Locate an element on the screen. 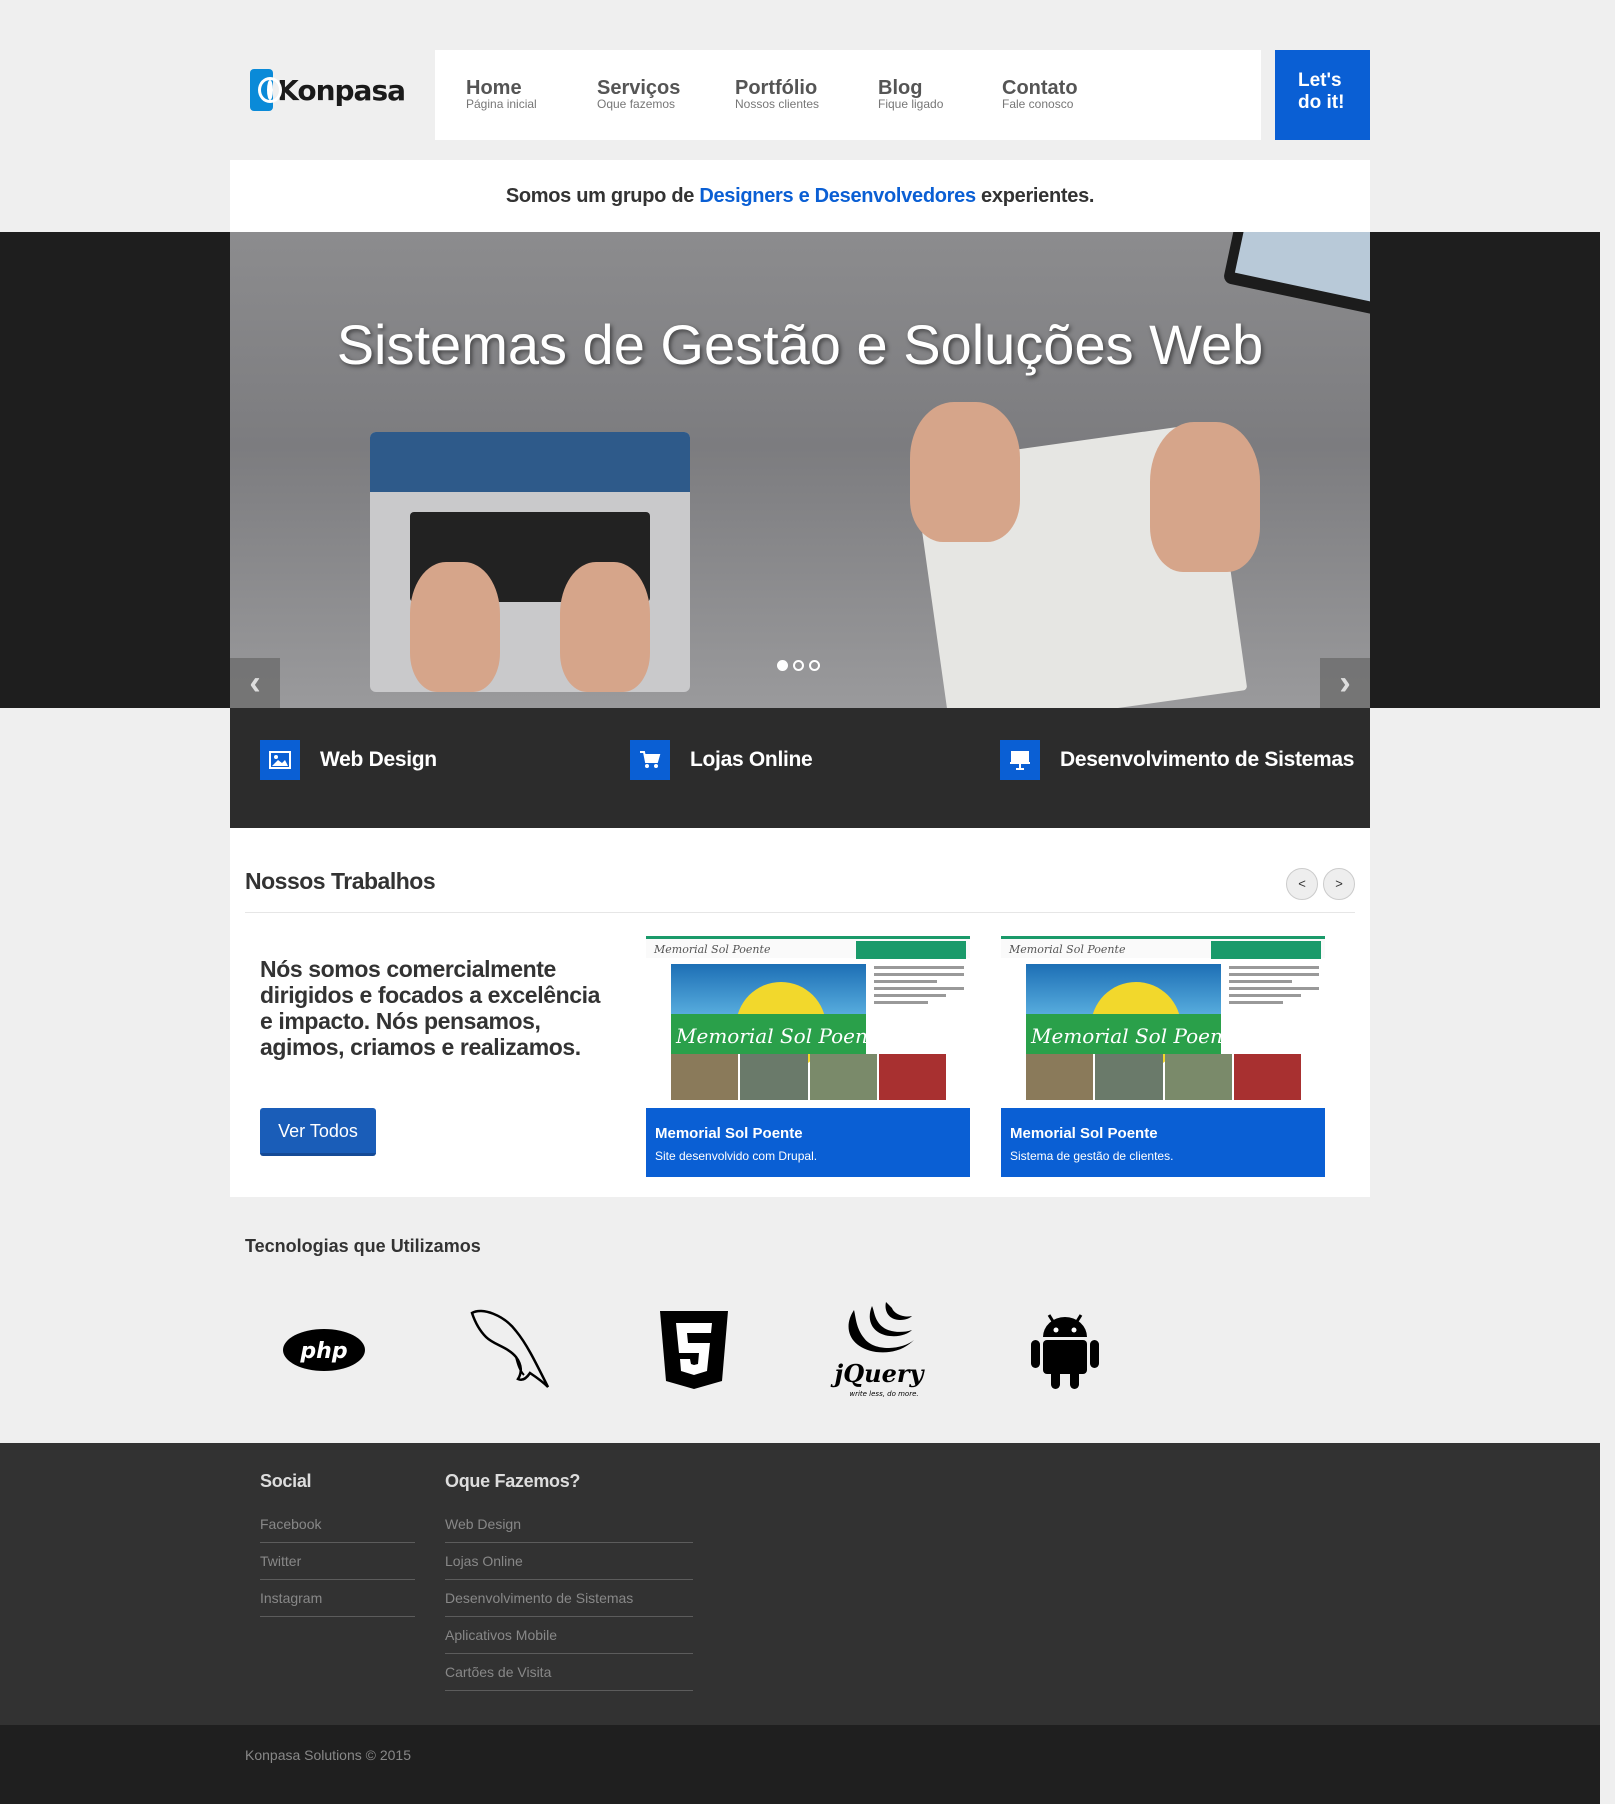 The height and width of the screenshot is (1804, 1615). compass-icon is located at coordinates (266, 90).